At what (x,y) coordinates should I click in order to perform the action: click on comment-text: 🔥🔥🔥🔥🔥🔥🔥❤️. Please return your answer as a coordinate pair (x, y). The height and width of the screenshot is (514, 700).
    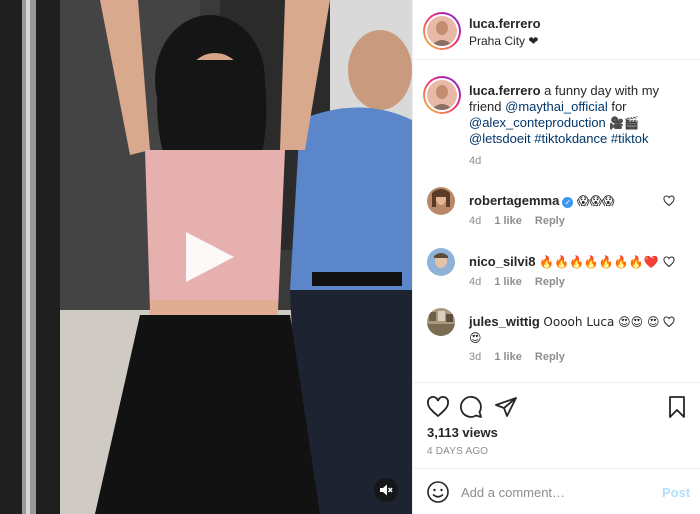
    Looking at the image, I should click on (599, 262).